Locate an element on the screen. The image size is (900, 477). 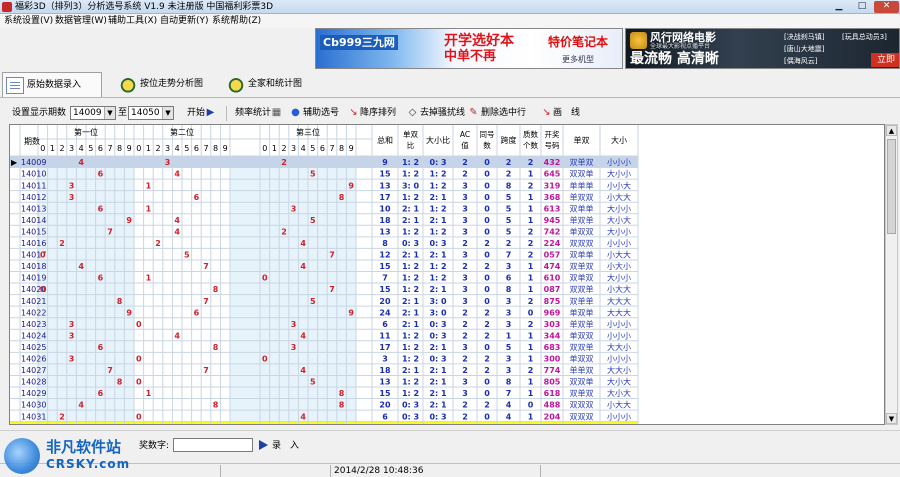
play-icon is located at coordinates (263, 445).